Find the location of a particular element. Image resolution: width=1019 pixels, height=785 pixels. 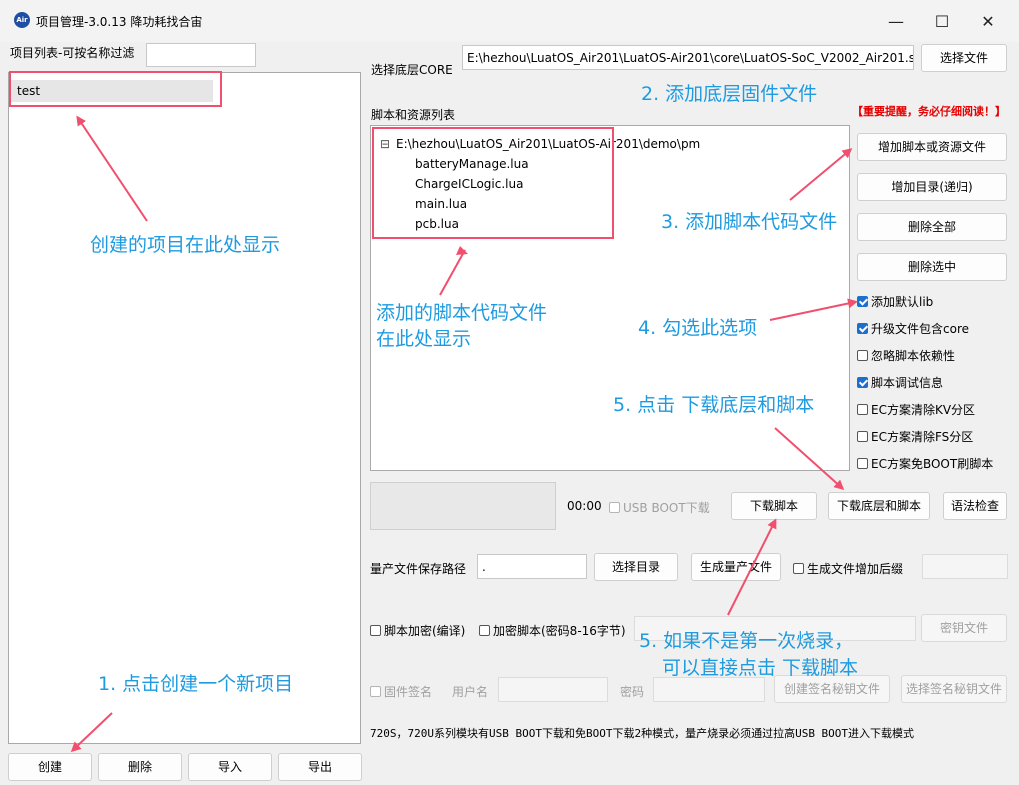

arrow-to-create is located at coordinates (91, 732).